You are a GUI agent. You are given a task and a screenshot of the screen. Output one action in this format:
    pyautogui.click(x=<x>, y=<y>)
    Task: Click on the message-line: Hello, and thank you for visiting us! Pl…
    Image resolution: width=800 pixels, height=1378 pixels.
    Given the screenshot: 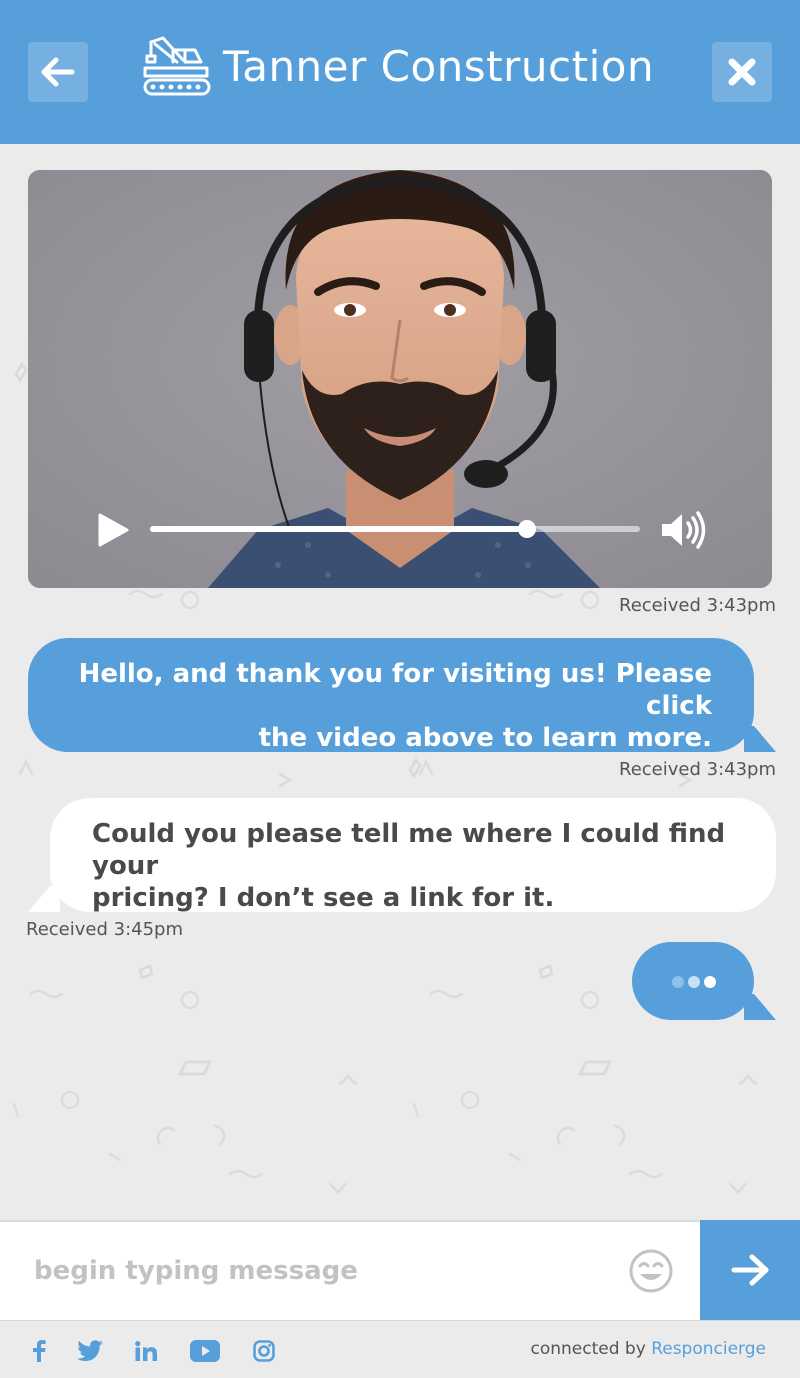 What is the action you would take?
    pyautogui.click(x=395, y=690)
    